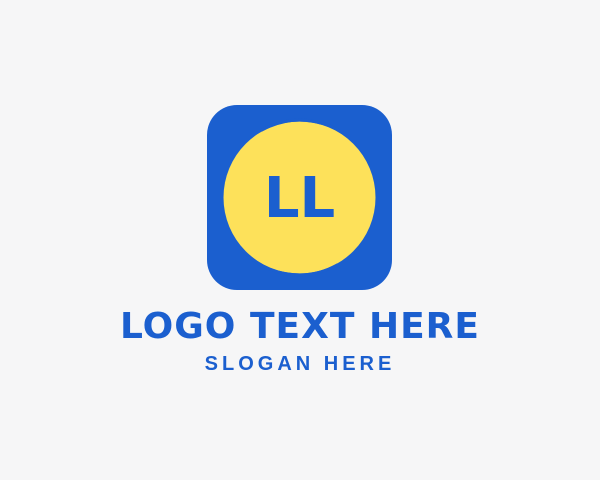 The height and width of the screenshot is (480, 600). I want to click on logo-title: LOGO TEXT HERE, so click(300, 326).